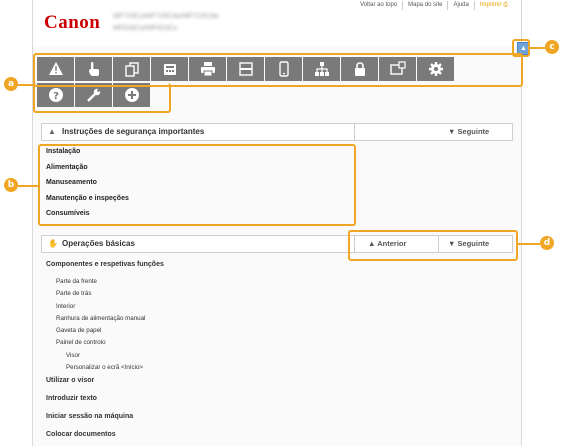 The image size is (567, 448). Describe the element at coordinates (552, 47) in the screenshot. I see `marker-c: c` at that location.